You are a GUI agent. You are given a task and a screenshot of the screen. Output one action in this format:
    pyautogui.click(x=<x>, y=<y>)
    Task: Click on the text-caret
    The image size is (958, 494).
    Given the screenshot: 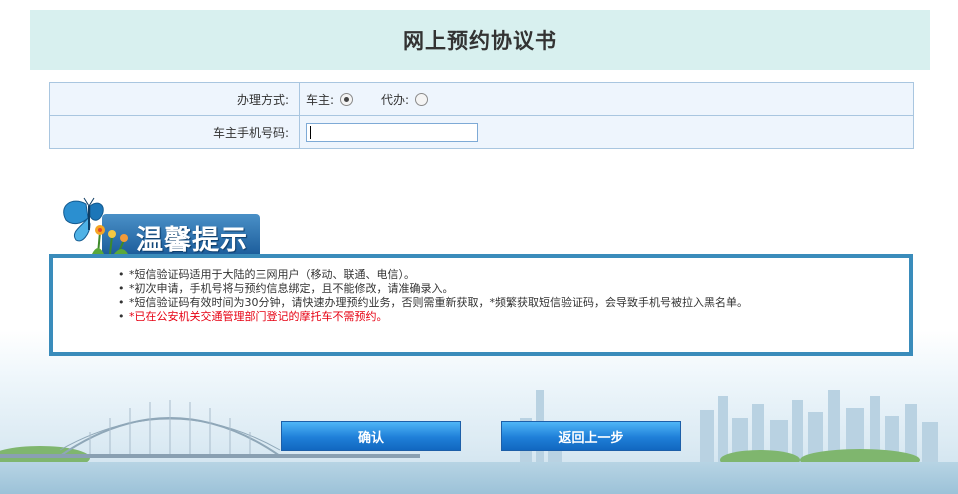 What is the action you would take?
    pyautogui.click(x=310, y=132)
    